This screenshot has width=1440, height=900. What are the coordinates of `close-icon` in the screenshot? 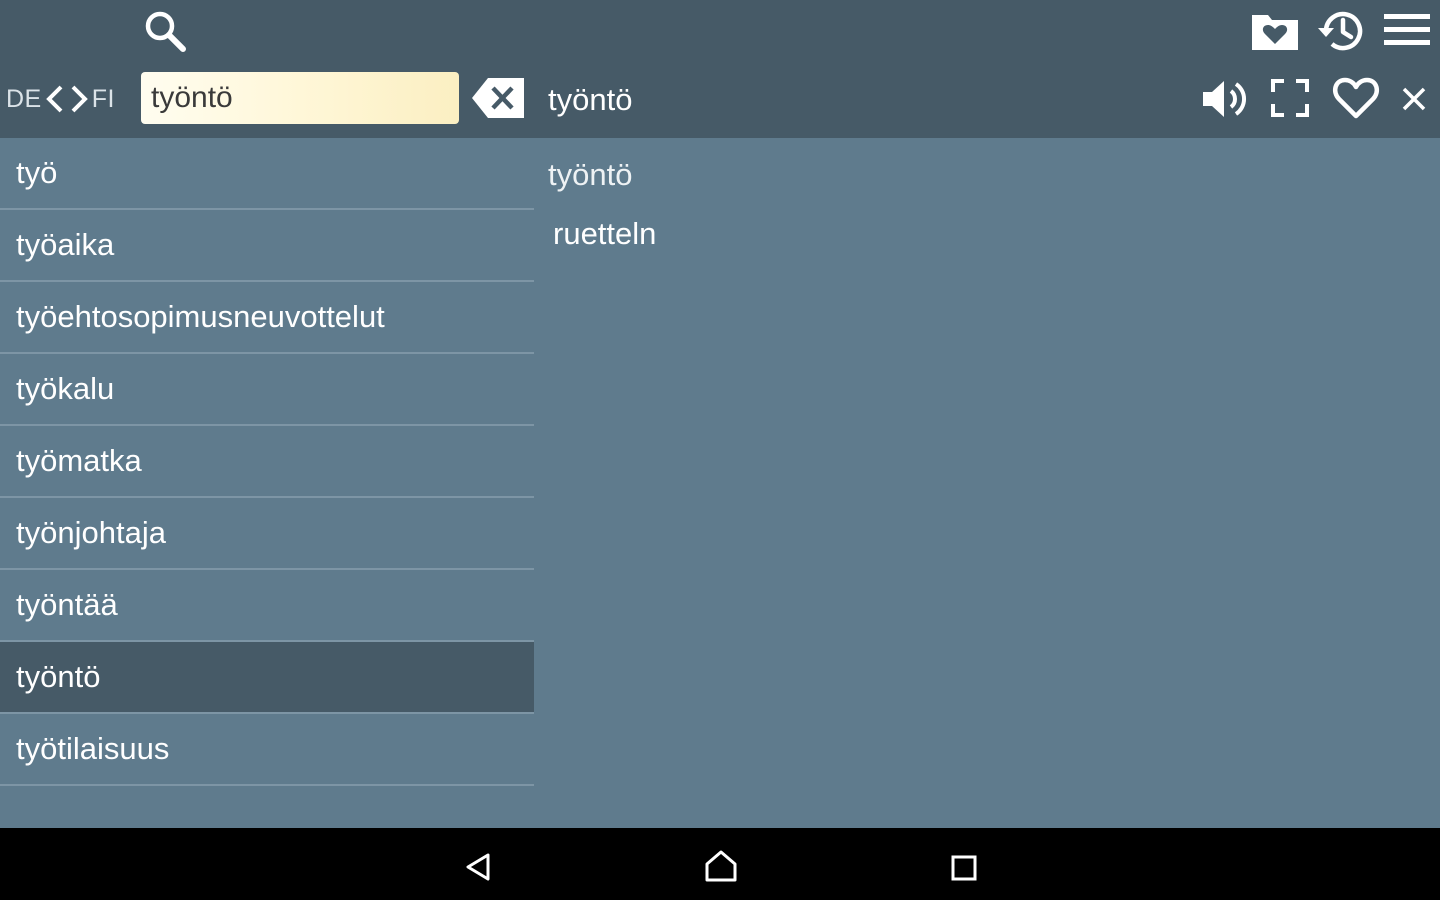 It's located at (1414, 99).